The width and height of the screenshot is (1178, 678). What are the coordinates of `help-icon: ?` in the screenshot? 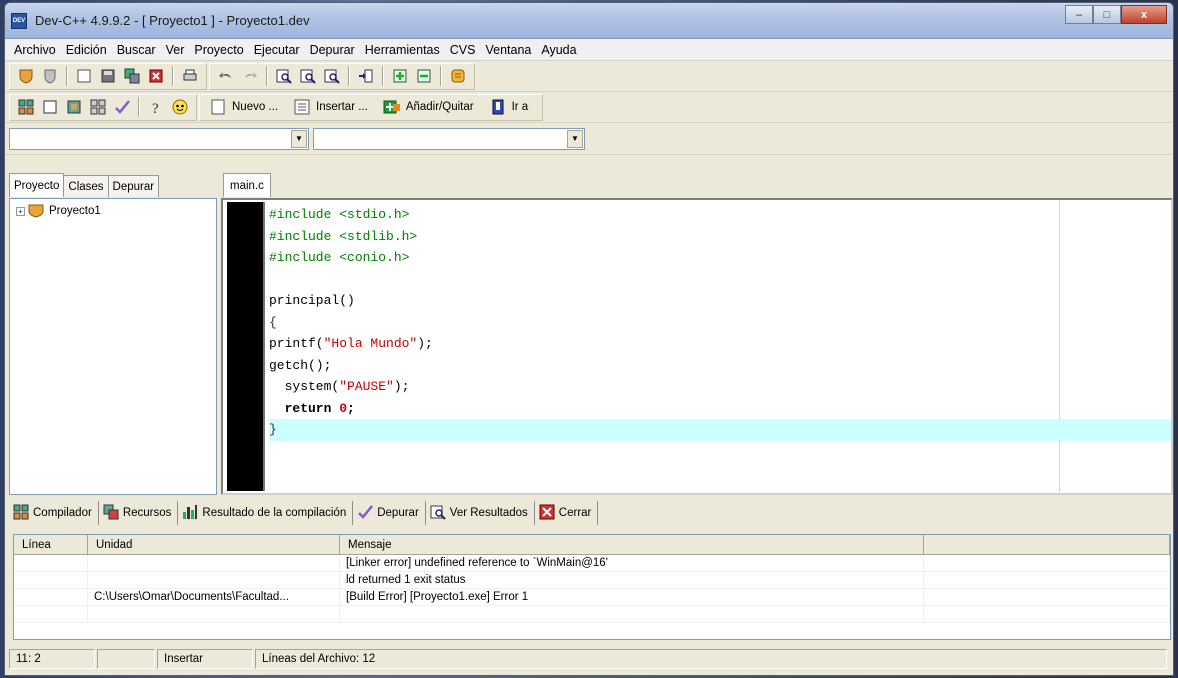 It's located at (156, 107).